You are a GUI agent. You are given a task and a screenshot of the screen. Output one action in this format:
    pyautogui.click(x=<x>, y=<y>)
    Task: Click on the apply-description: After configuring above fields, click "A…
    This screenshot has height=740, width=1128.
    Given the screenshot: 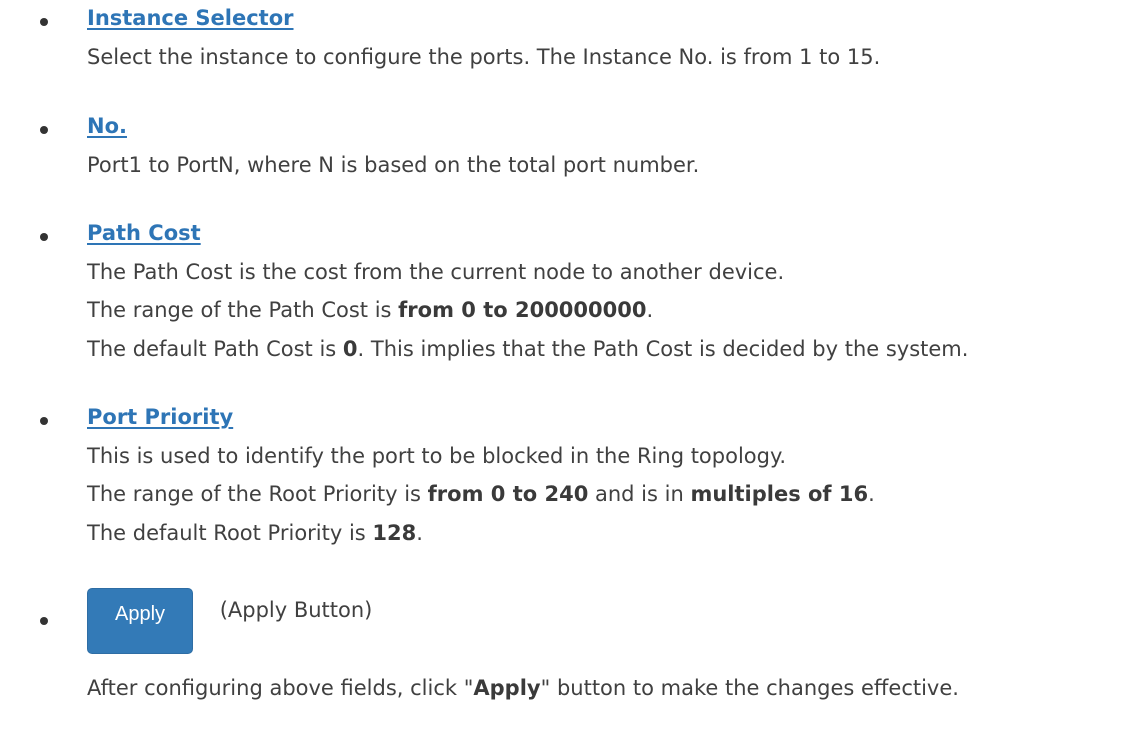 What is the action you would take?
    pyautogui.click(x=523, y=688)
    